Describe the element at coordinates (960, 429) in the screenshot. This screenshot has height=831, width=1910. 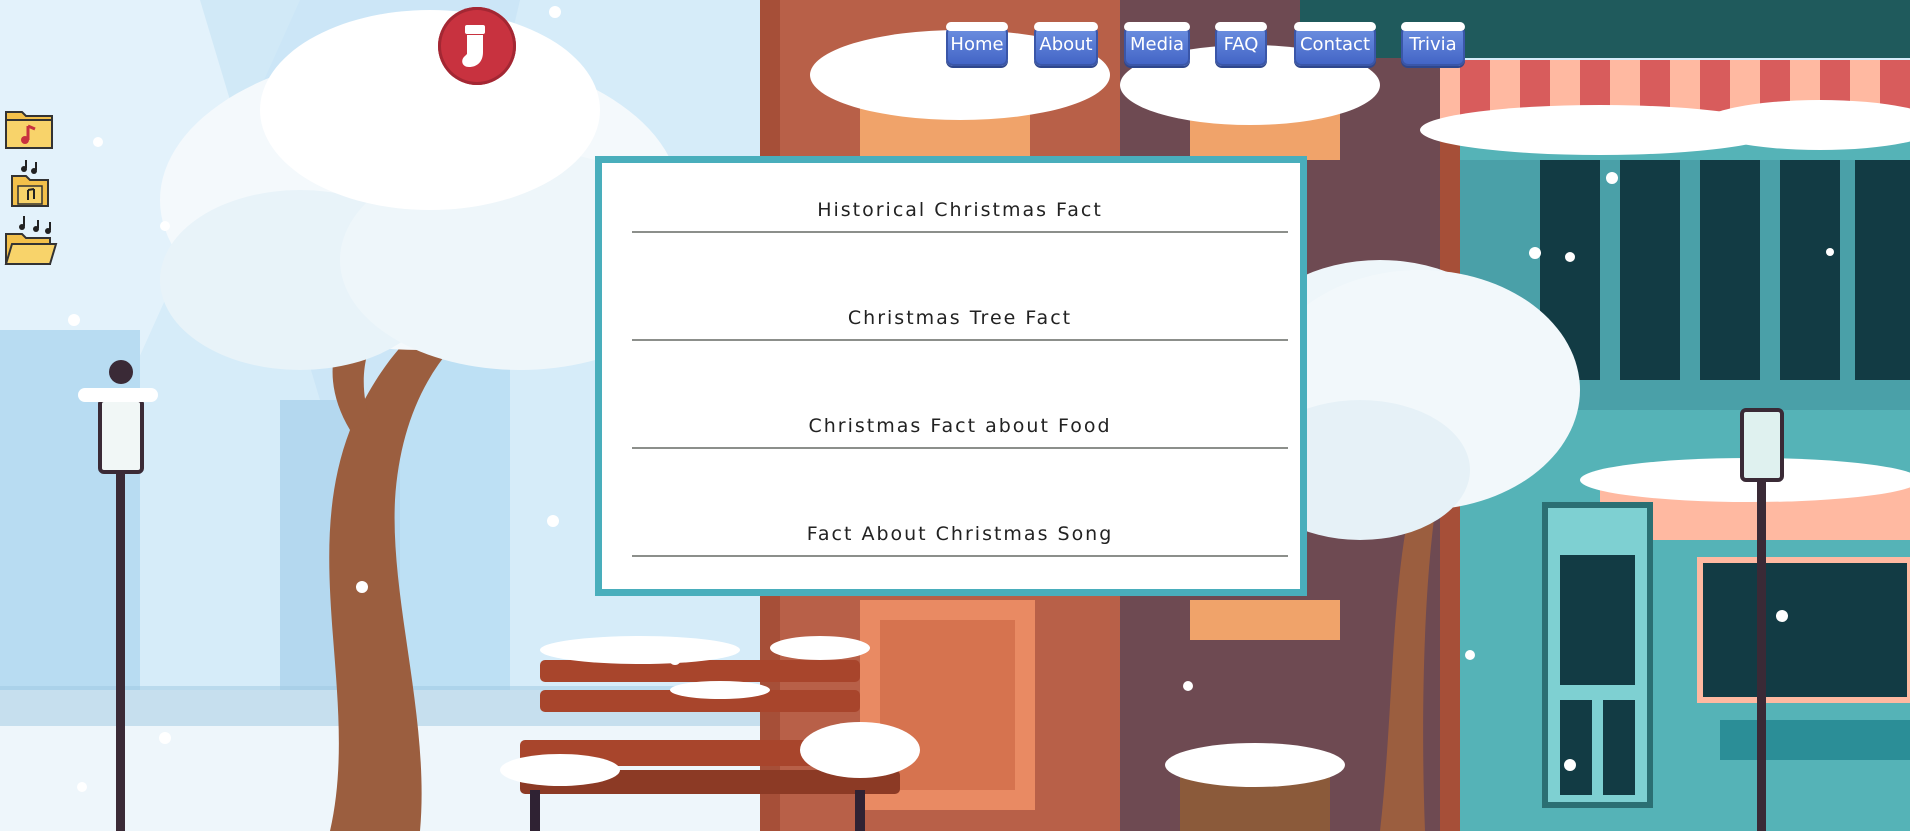
I see `fact-food-link: Christmas Fact about Food` at that location.